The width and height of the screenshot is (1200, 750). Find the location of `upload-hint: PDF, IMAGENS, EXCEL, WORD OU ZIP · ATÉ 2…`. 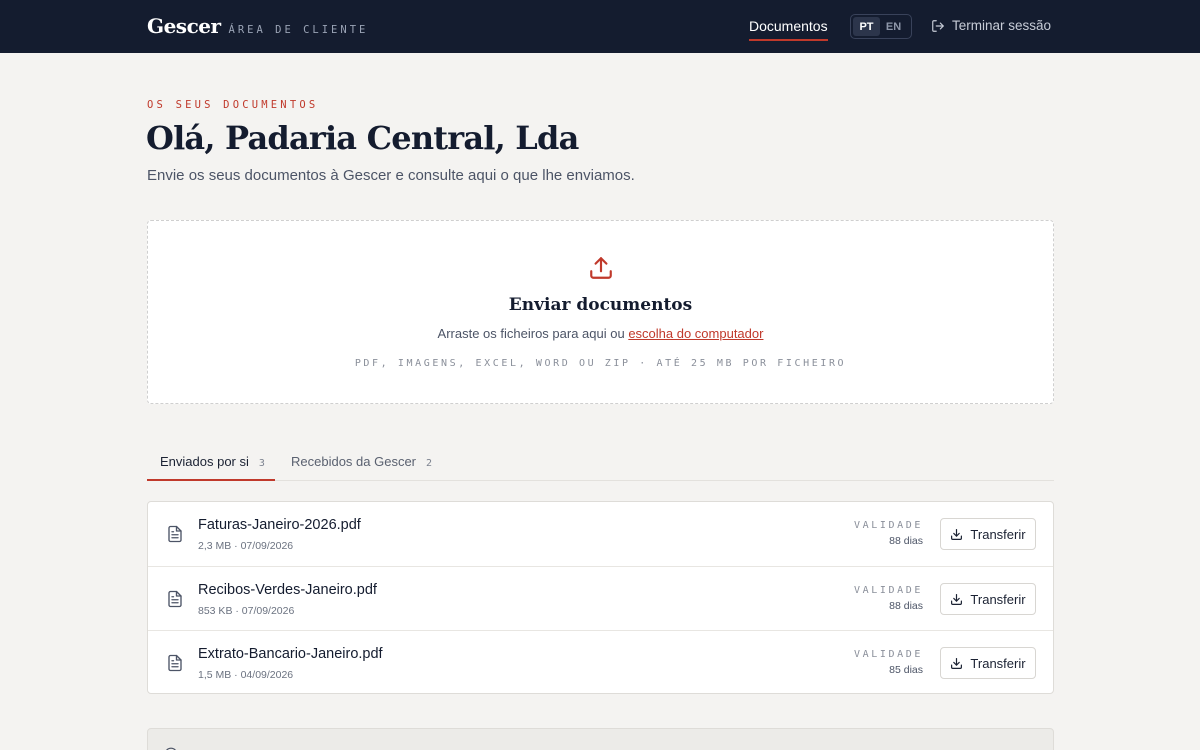

upload-hint: PDF, IMAGENS, EXCEL, WORD OU ZIP · ATÉ 2… is located at coordinates (600, 363).